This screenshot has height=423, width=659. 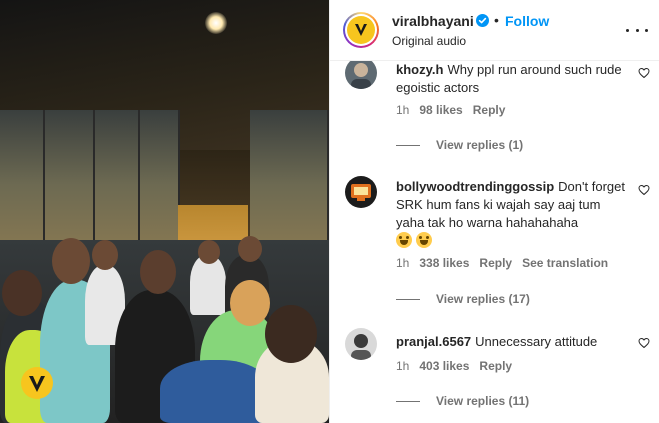 What do you see at coordinates (419, 69) in the screenshot?
I see `comment-username: khozy.h` at bounding box center [419, 69].